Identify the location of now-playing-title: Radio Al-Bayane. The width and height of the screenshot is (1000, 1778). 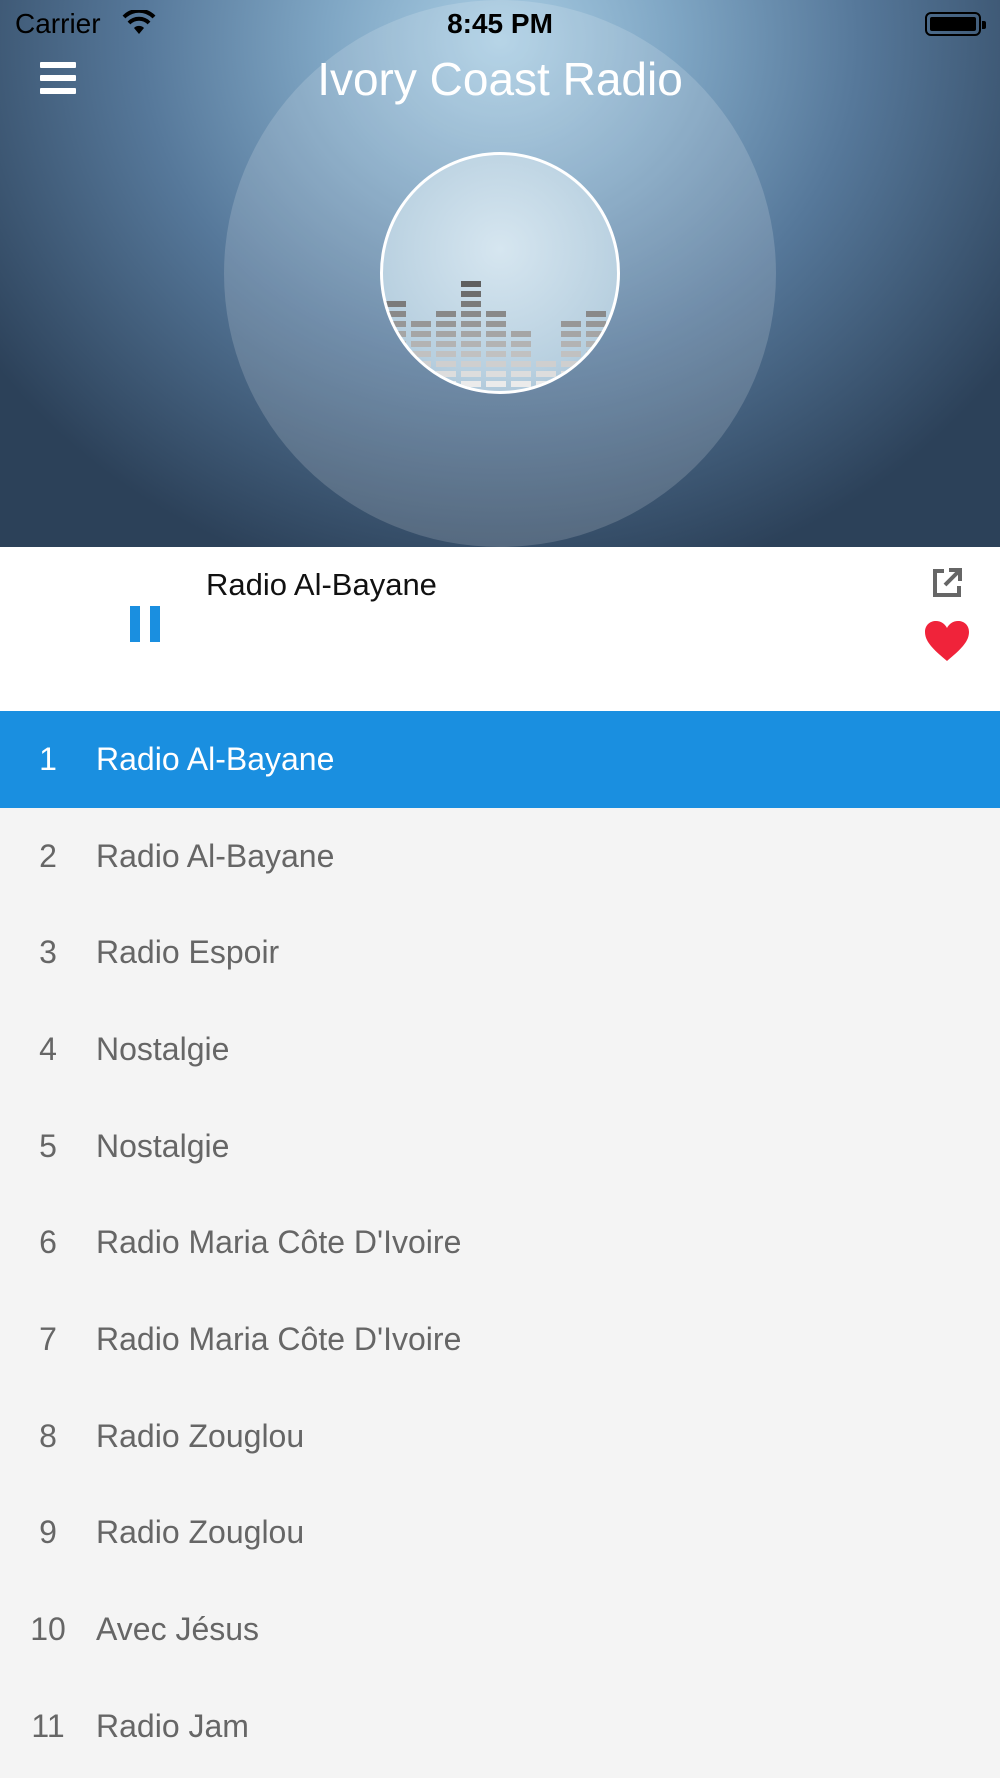
(321, 584).